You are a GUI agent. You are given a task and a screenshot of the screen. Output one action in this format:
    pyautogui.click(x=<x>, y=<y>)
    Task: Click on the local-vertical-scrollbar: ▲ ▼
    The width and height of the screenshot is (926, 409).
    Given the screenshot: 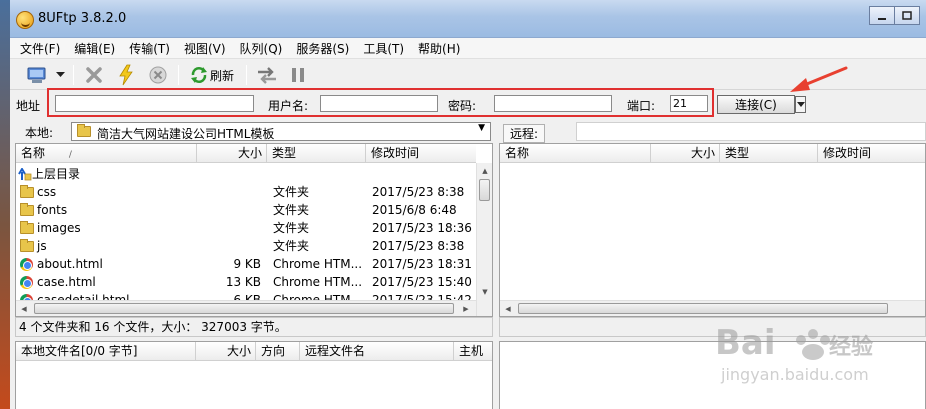 What is the action you would take?
    pyautogui.click(x=484, y=239)
    